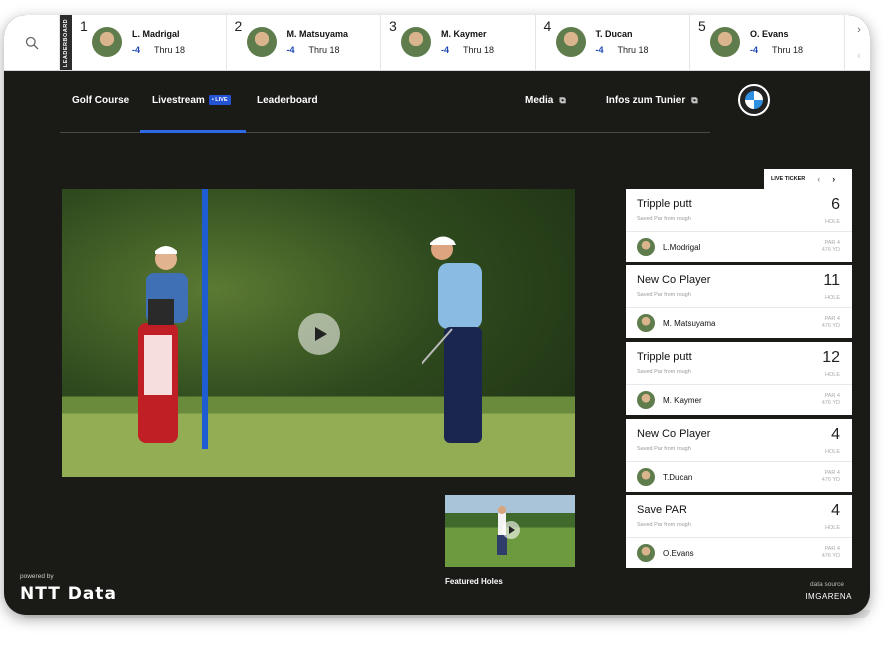 The width and height of the screenshot is (890, 649). What do you see at coordinates (452, 339) in the screenshot?
I see `golfer-figure` at bounding box center [452, 339].